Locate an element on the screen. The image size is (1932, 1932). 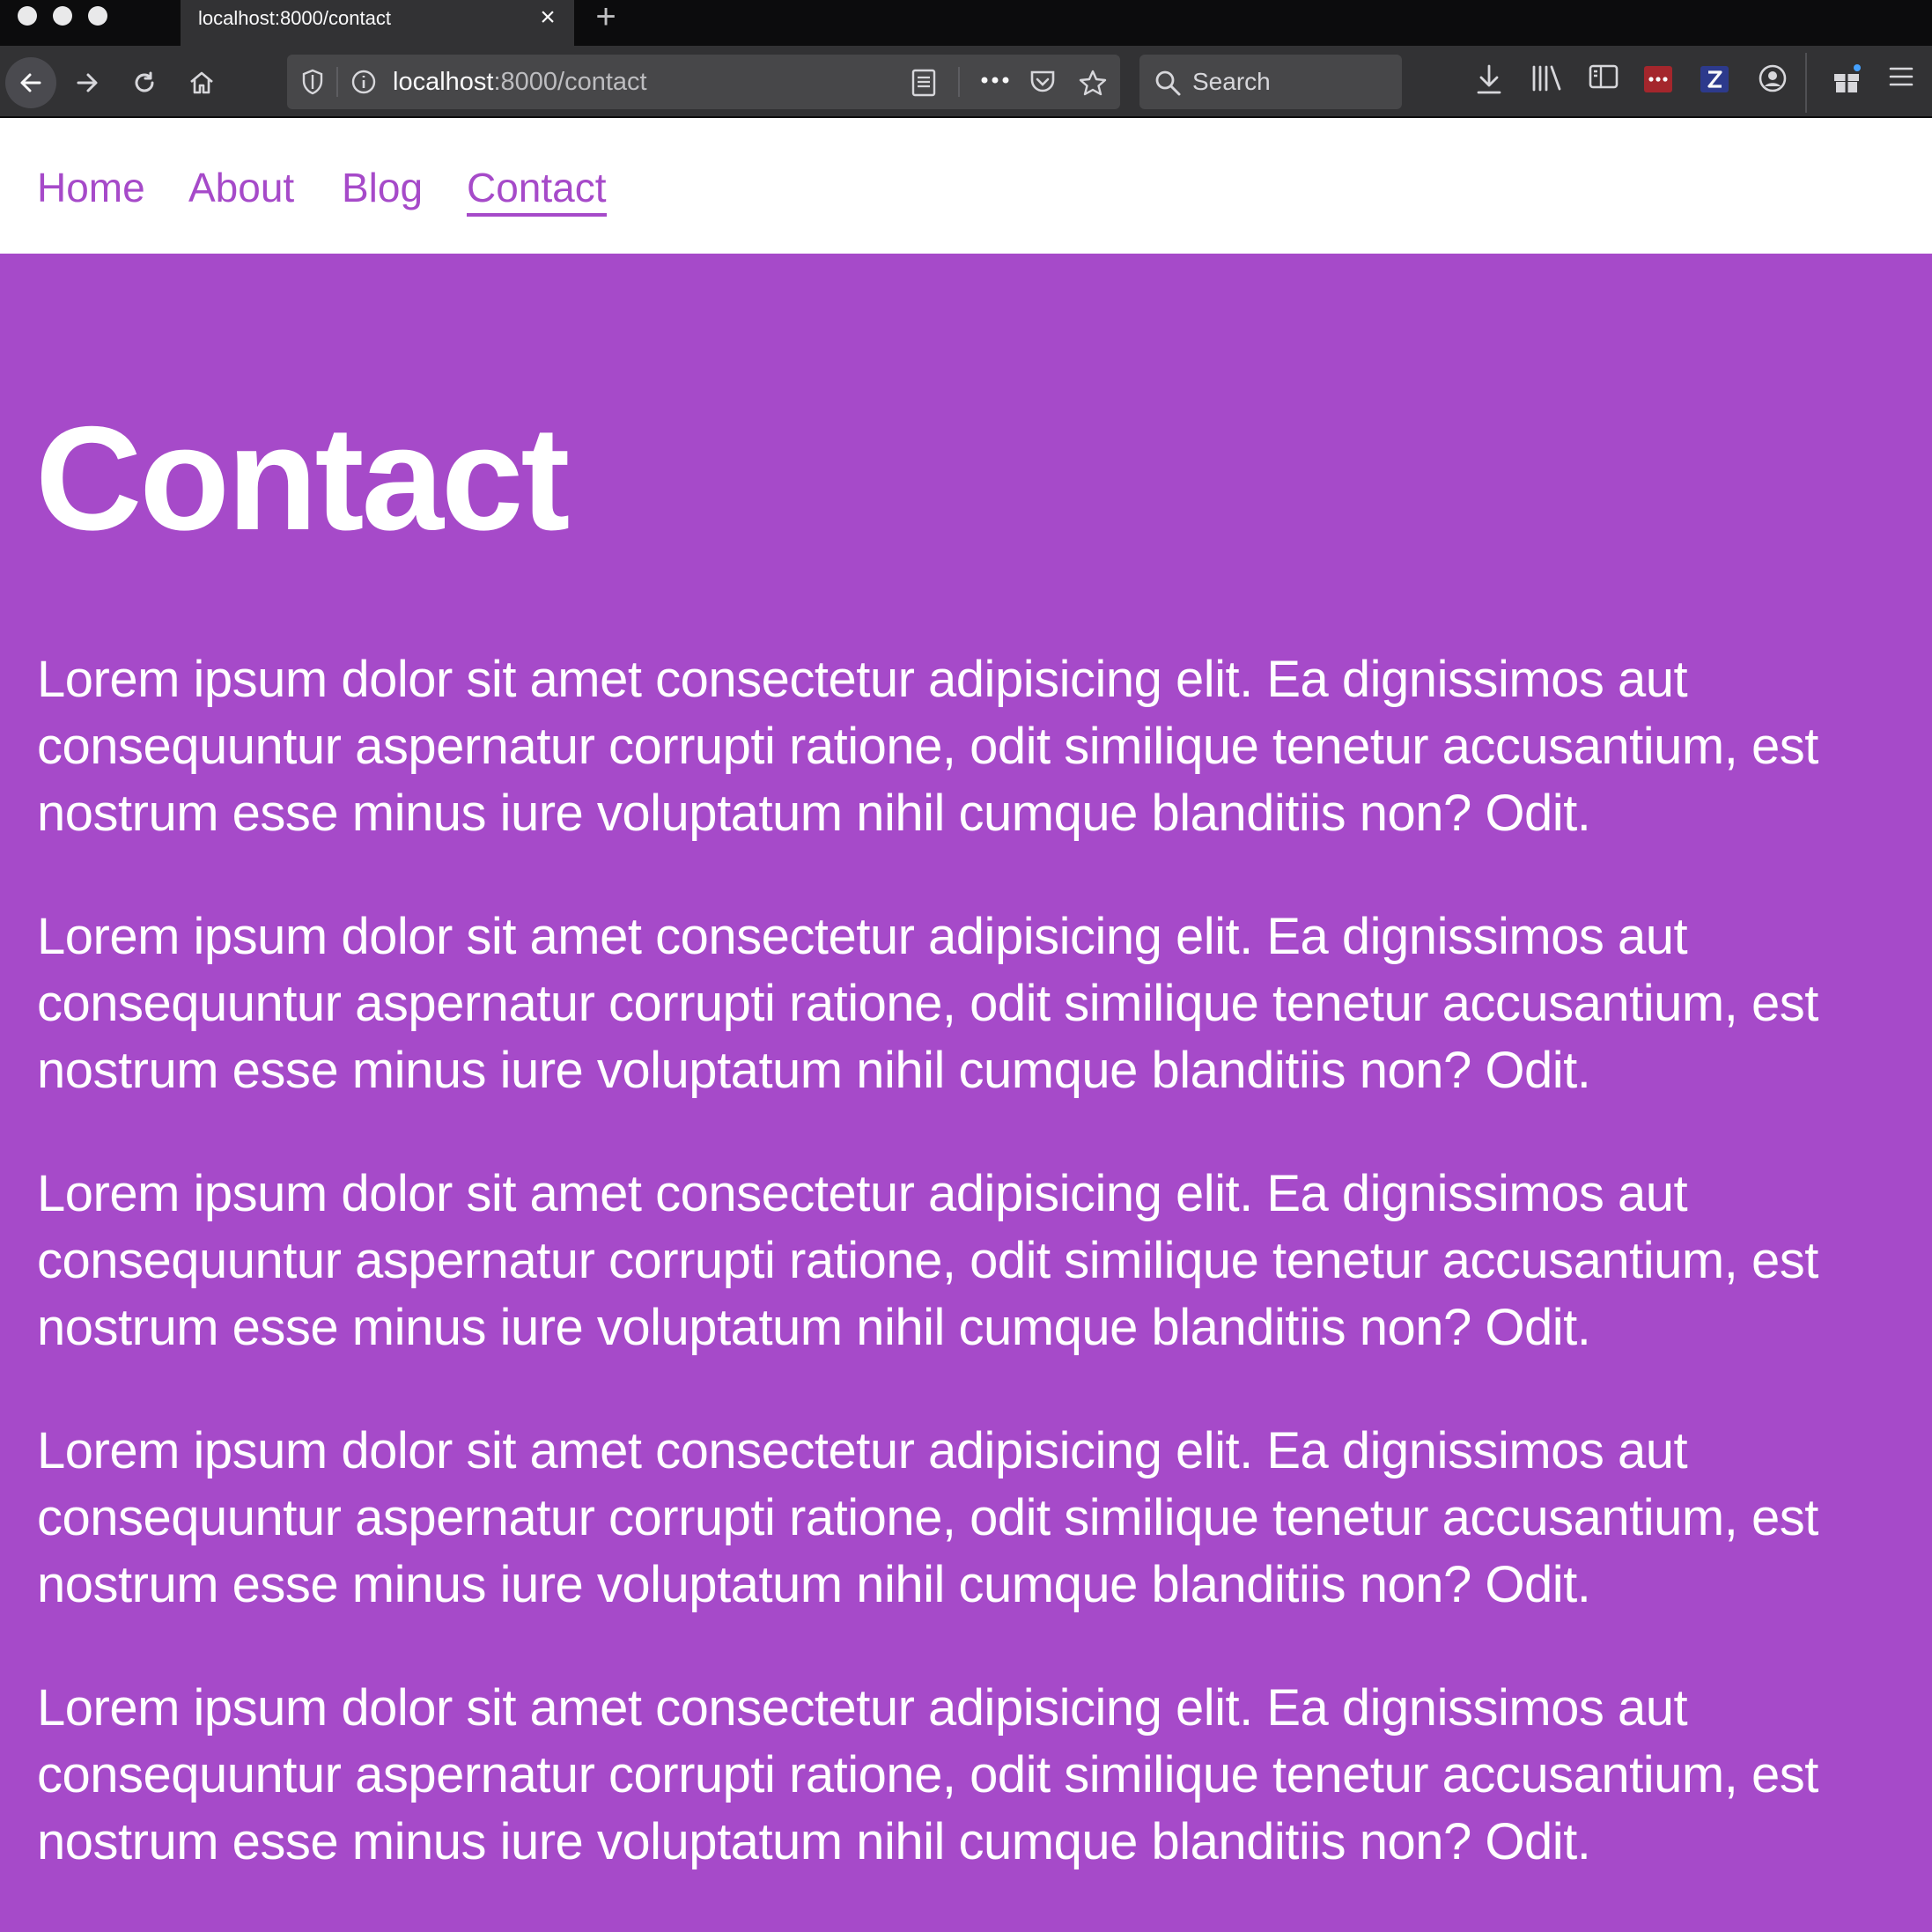
downloads-icon is located at coordinates (1489, 81).